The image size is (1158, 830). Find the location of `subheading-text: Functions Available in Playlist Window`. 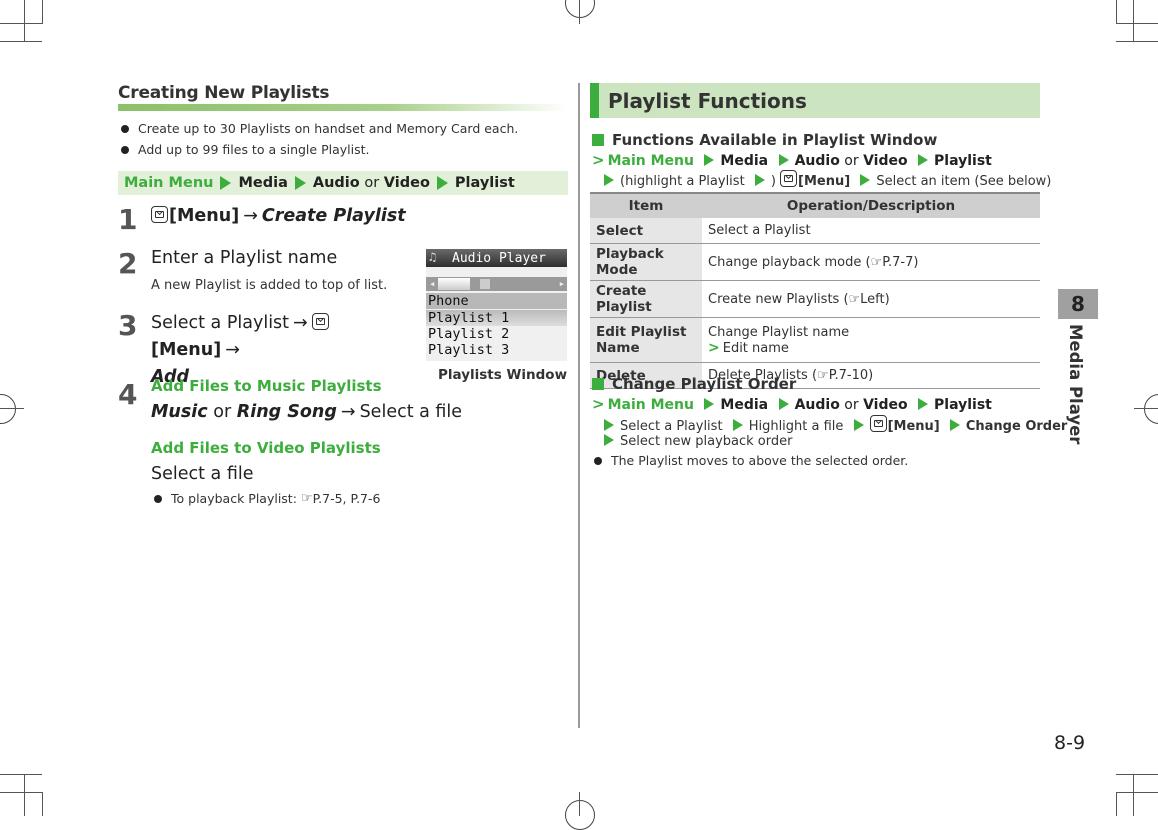

subheading-text: Functions Available in Playlist Window is located at coordinates (775, 140).